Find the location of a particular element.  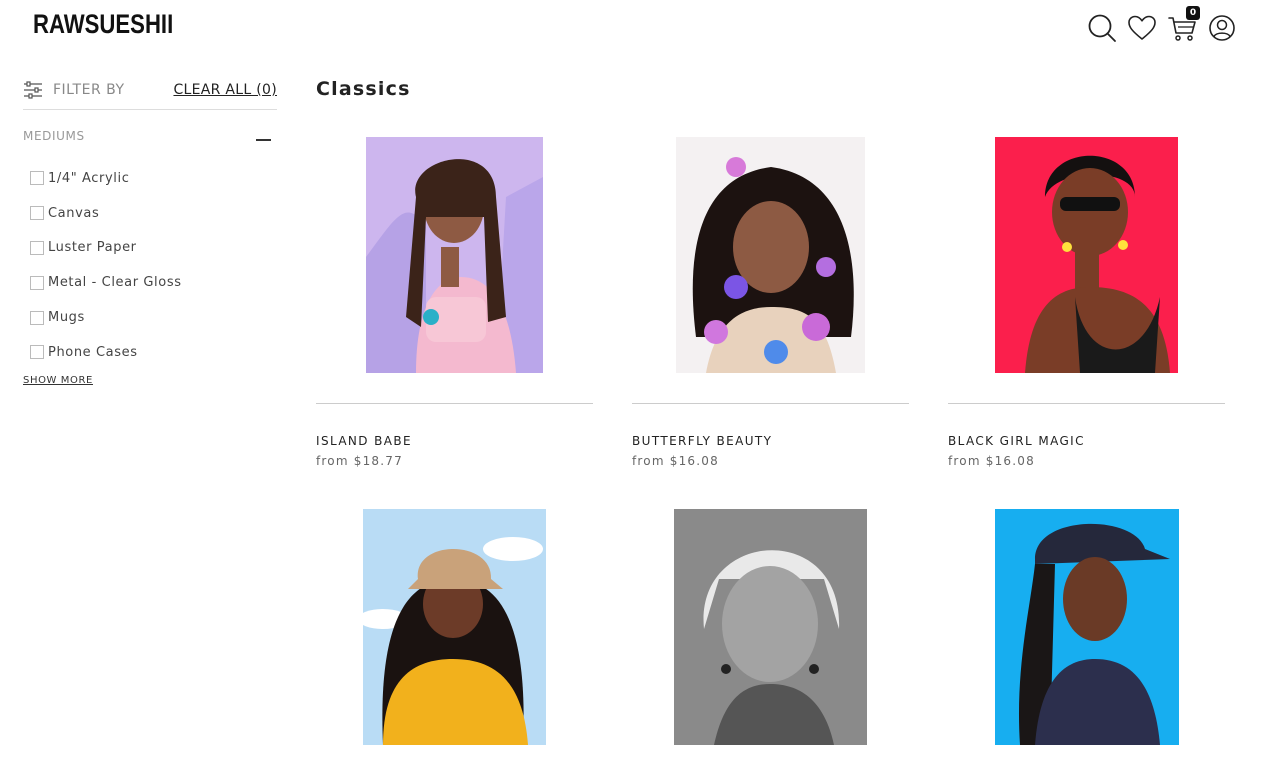

product-name: BUTTERFLY BEAUTY is located at coordinates (702, 441).